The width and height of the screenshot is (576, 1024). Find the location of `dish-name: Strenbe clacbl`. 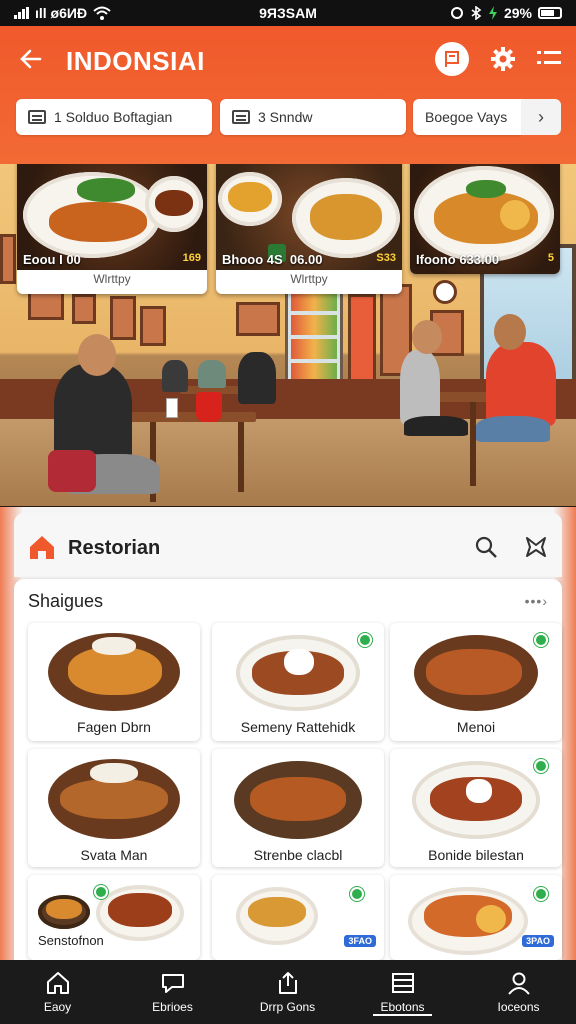

dish-name: Strenbe clacbl is located at coordinates (298, 855).